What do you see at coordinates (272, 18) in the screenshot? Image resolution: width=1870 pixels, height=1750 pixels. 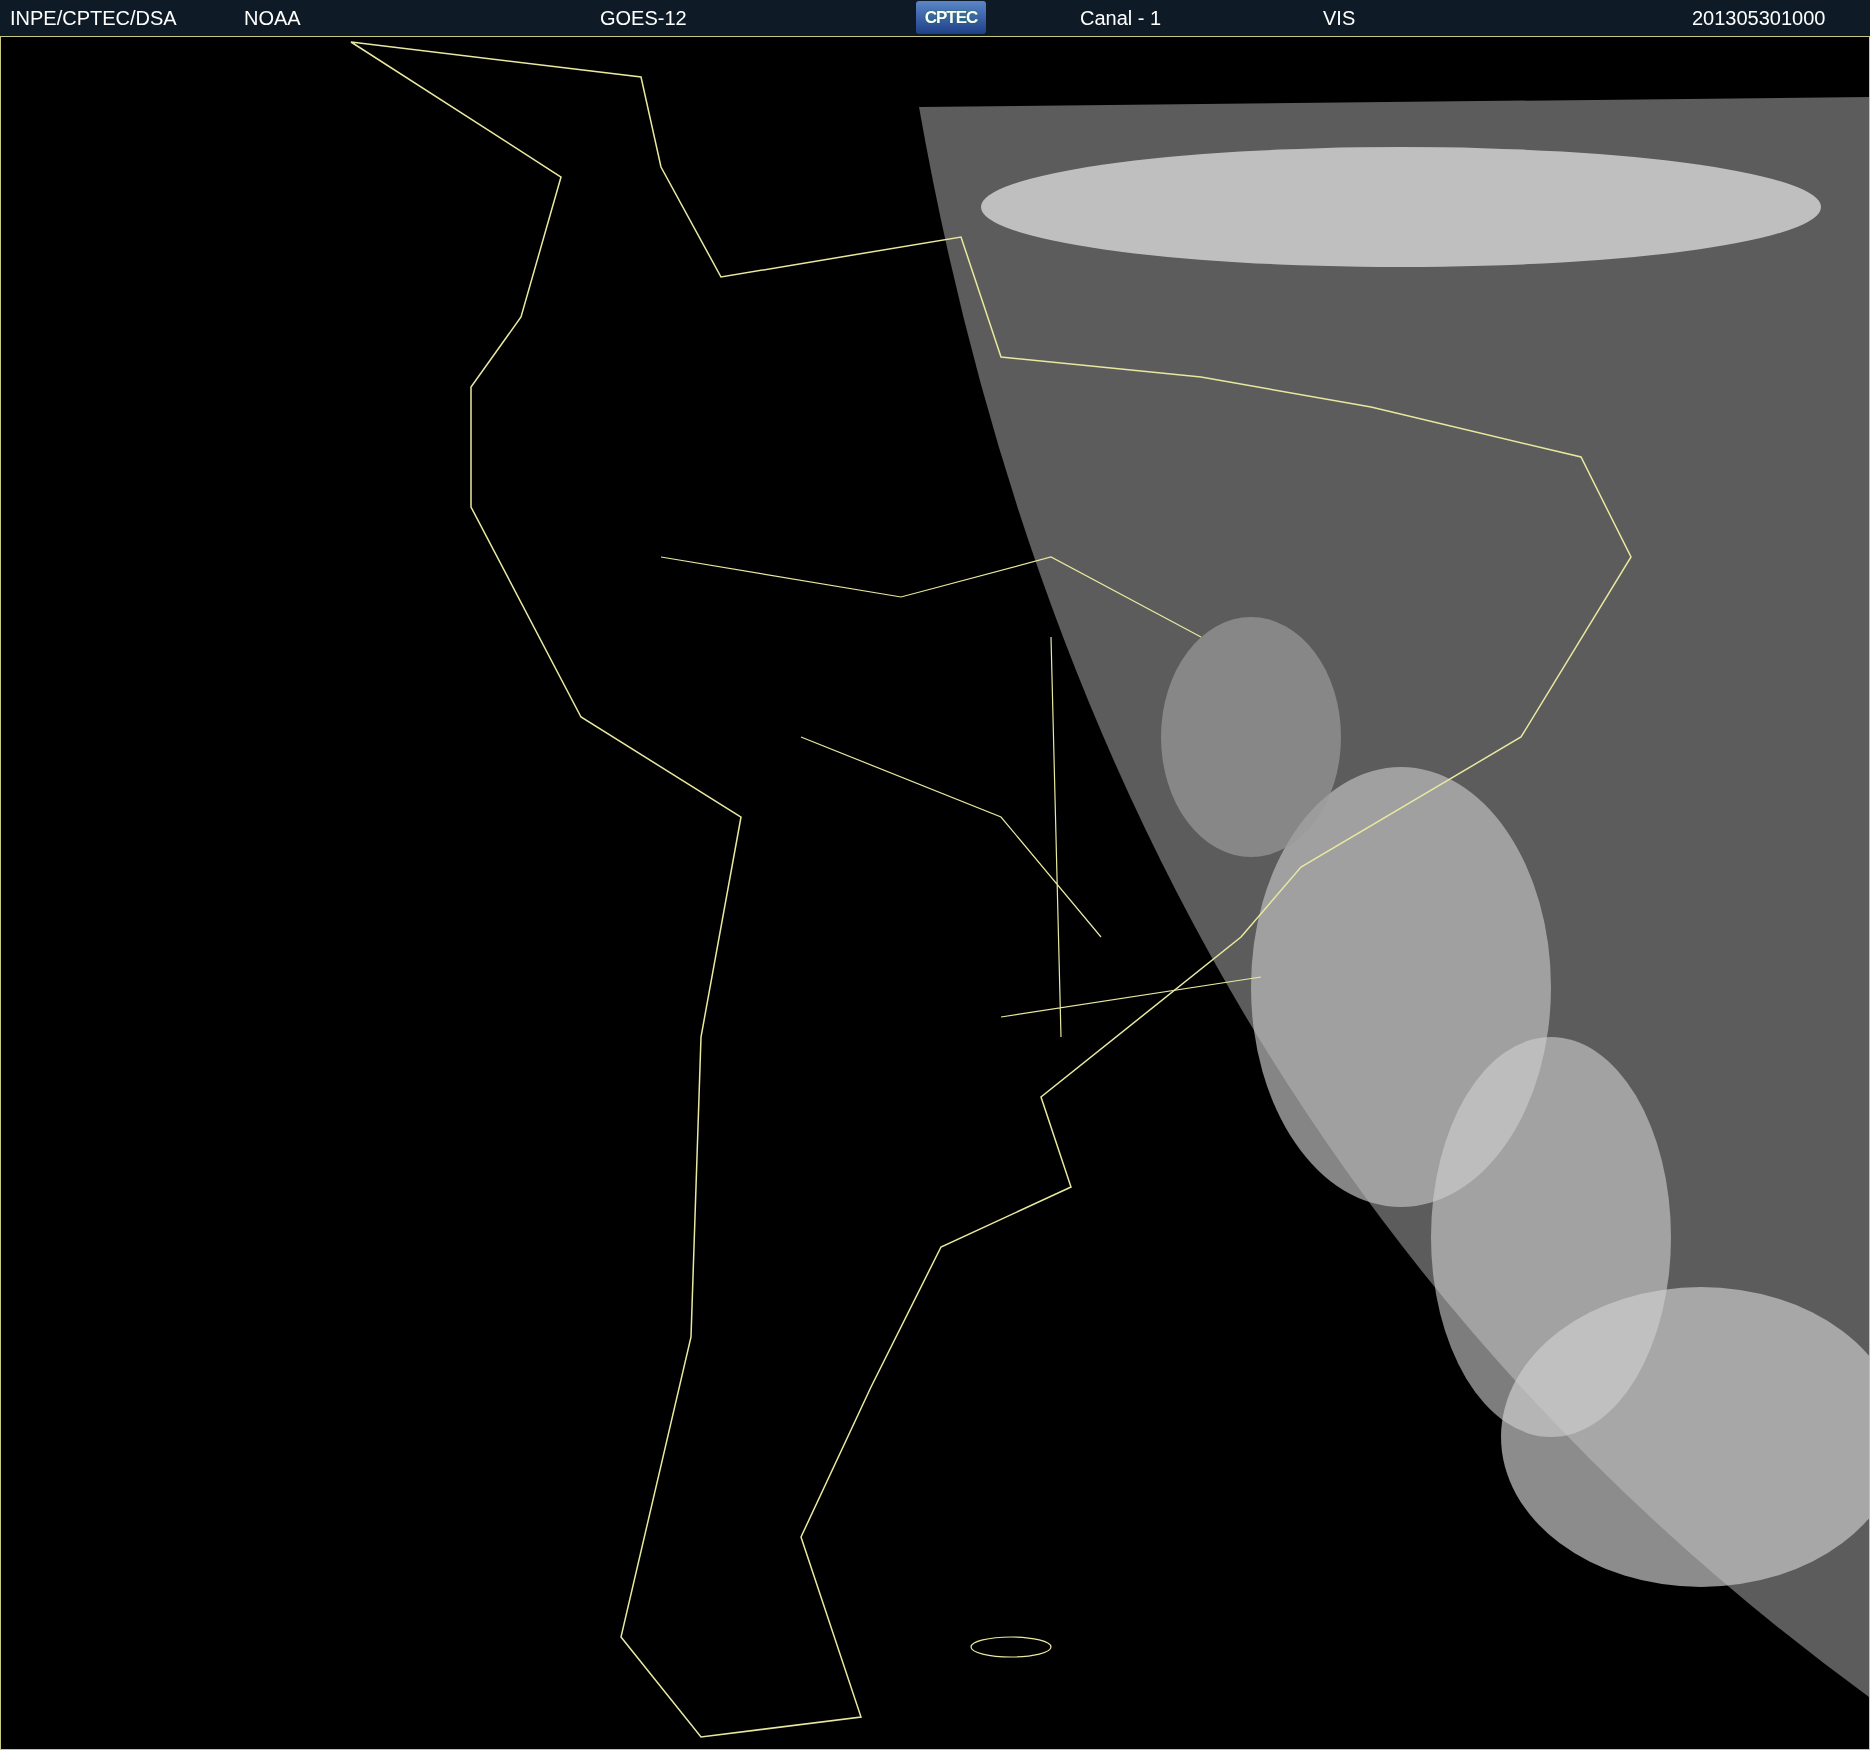 I see `header-label: NOAA` at bounding box center [272, 18].